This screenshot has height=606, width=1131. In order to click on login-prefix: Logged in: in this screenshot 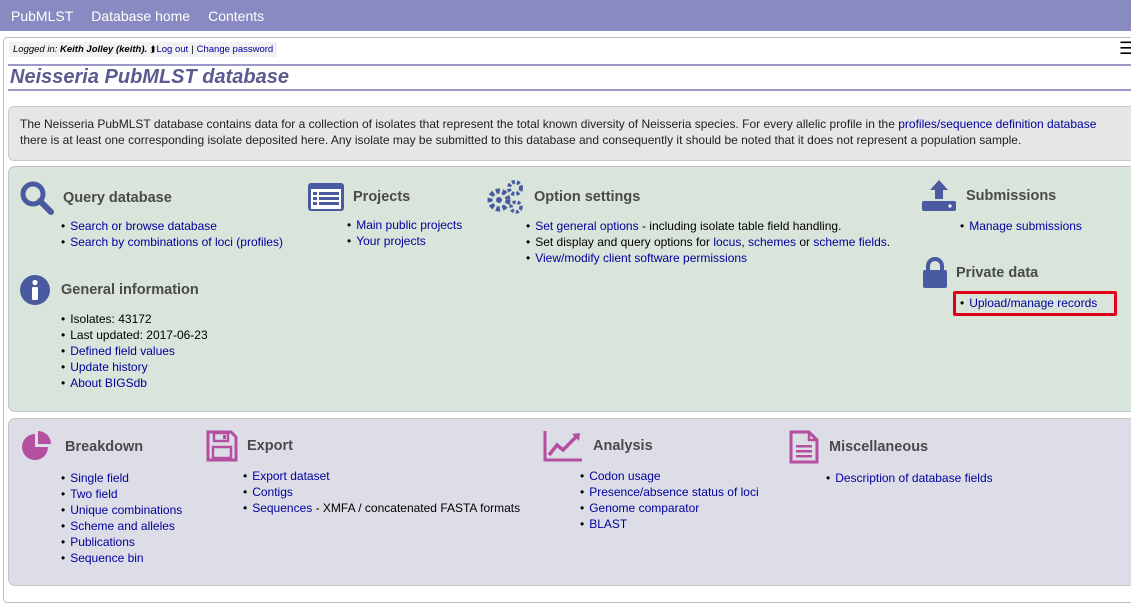, I will do `click(35, 49)`.